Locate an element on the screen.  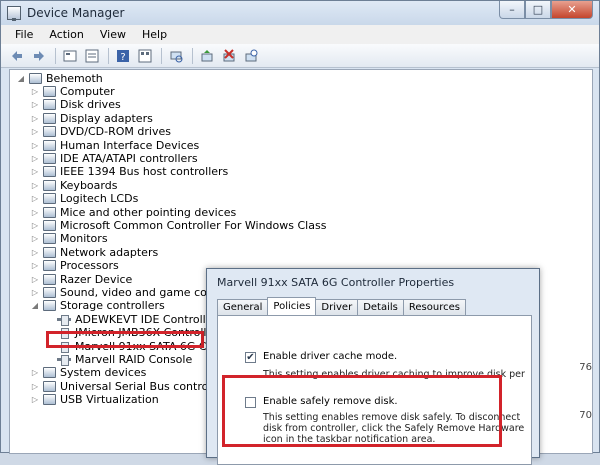
tree-item-label: DVD/CD-ROM drives is located at coordinates (115, 132).